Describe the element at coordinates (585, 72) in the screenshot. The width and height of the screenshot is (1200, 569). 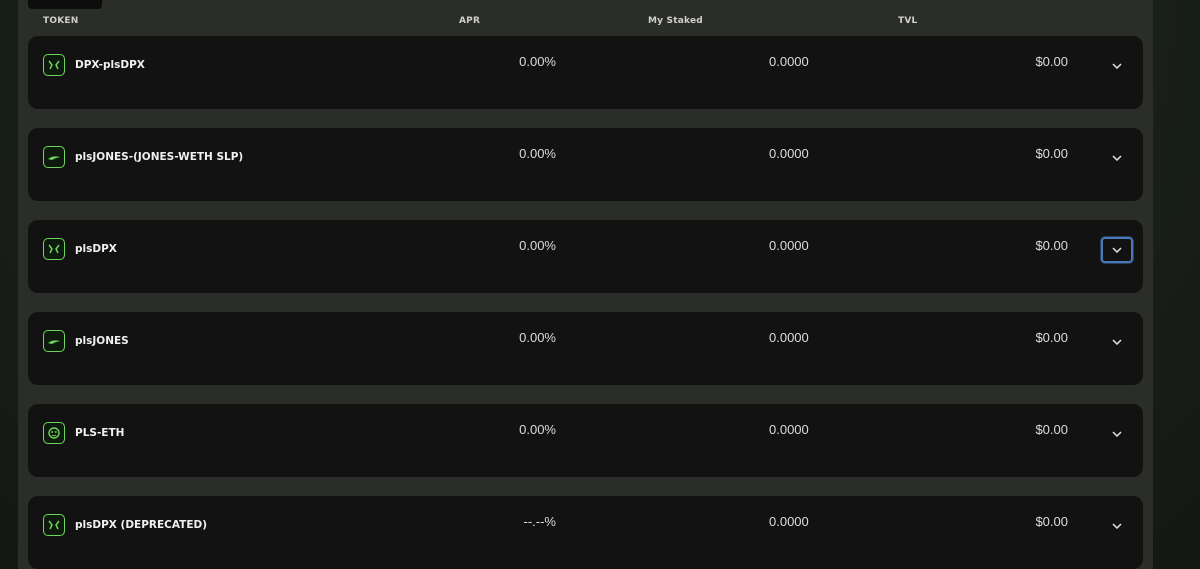
I see `farm-row-dpx-plsdpx: DPX-plsDPX 0.00% 0.0000 $0.00` at that location.